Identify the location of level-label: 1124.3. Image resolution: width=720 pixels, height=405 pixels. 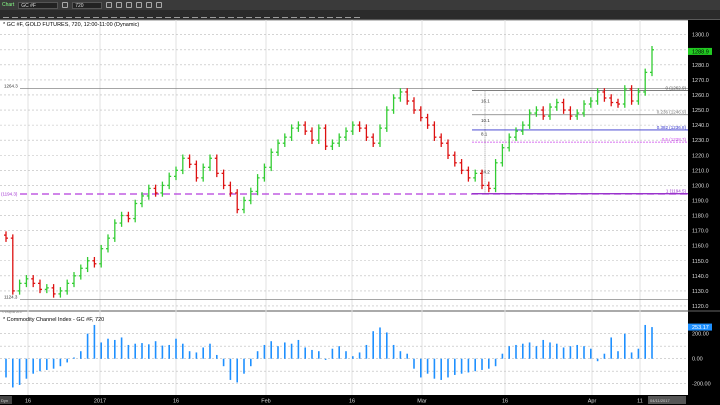
(11, 296).